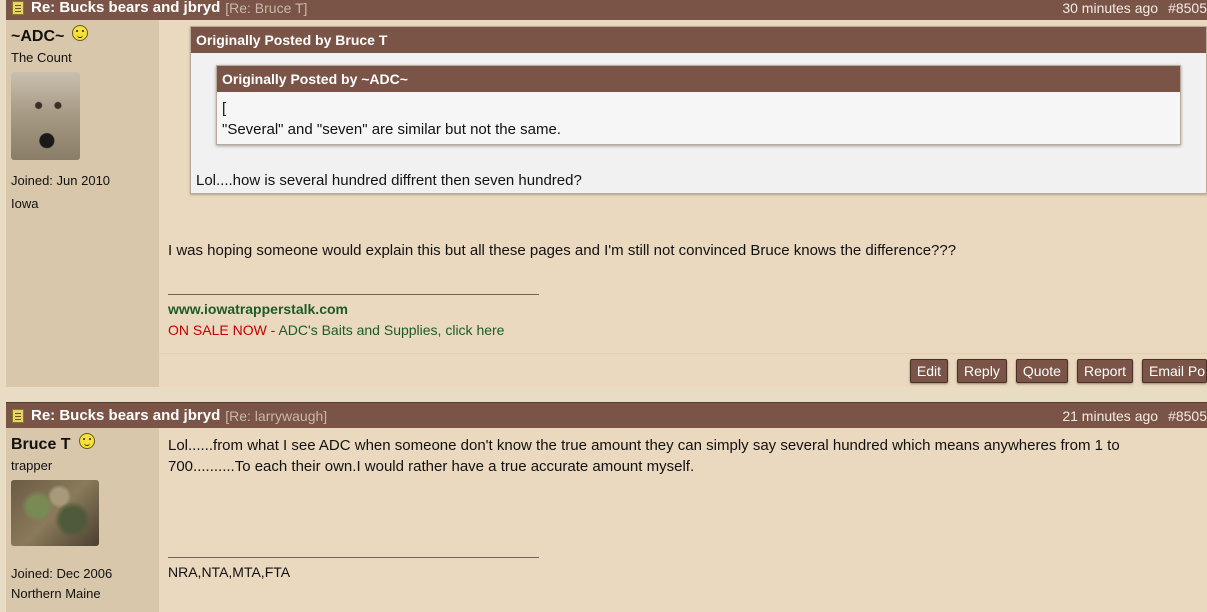 The width and height of the screenshot is (1207, 612). What do you see at coordinates (1174, 370) in the screenshot?
I see `email-post-button: Email Po` at bounding box center [1174, 370].